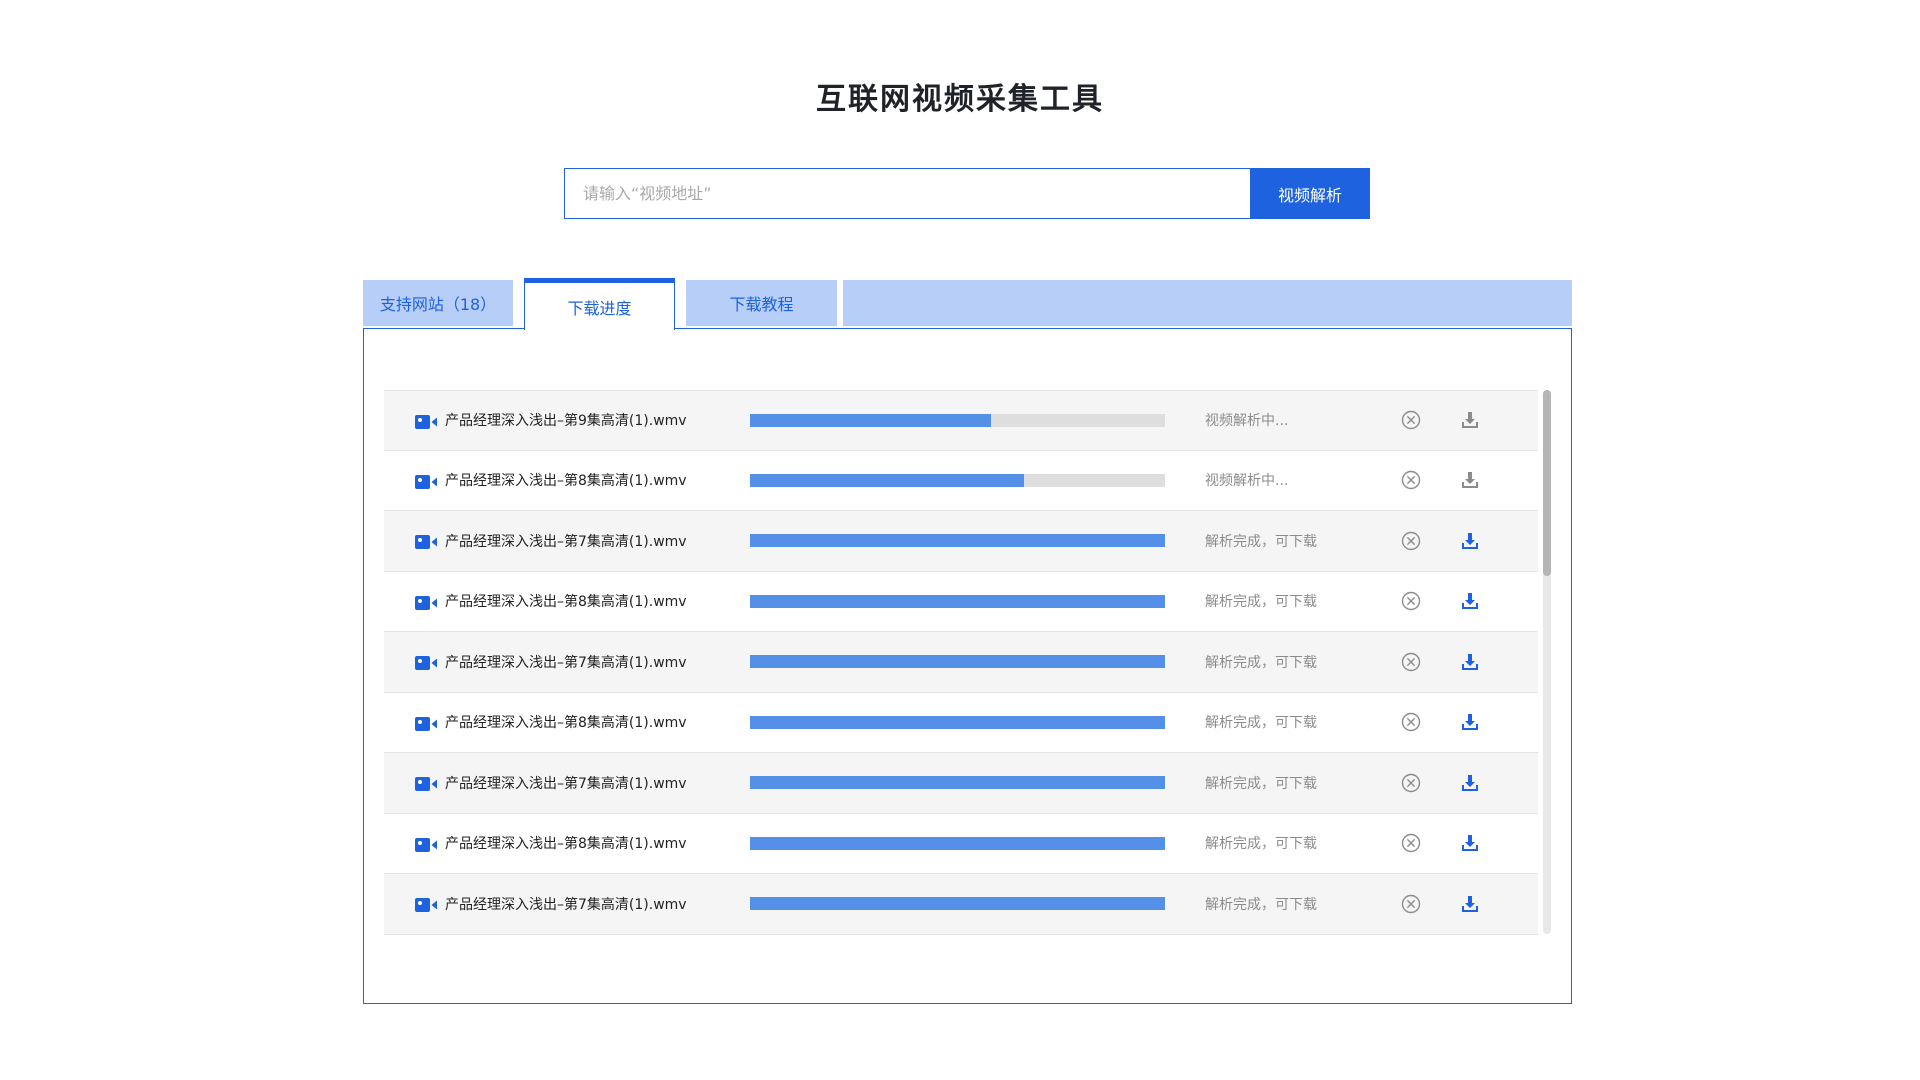 The height and width of the screenshot is (1080, 1920). I want to click on scrollbar, so click(1547, 662).